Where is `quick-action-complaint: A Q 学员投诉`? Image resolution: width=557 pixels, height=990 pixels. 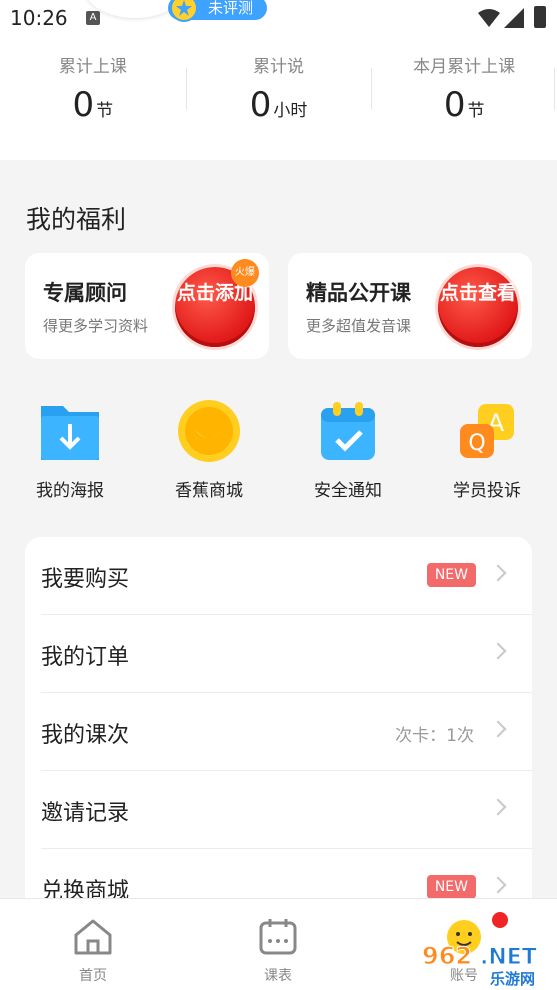 quick-action-complaint: A Q 学员投诉 is located at coordinates (487, 449).